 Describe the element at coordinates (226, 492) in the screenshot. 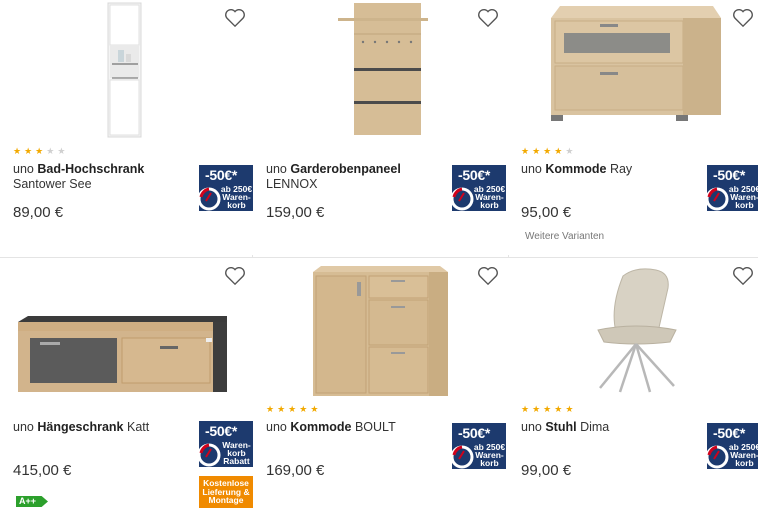

I see `free-delivery-badge: Kostenlose Lieferung & Montage` at that location.